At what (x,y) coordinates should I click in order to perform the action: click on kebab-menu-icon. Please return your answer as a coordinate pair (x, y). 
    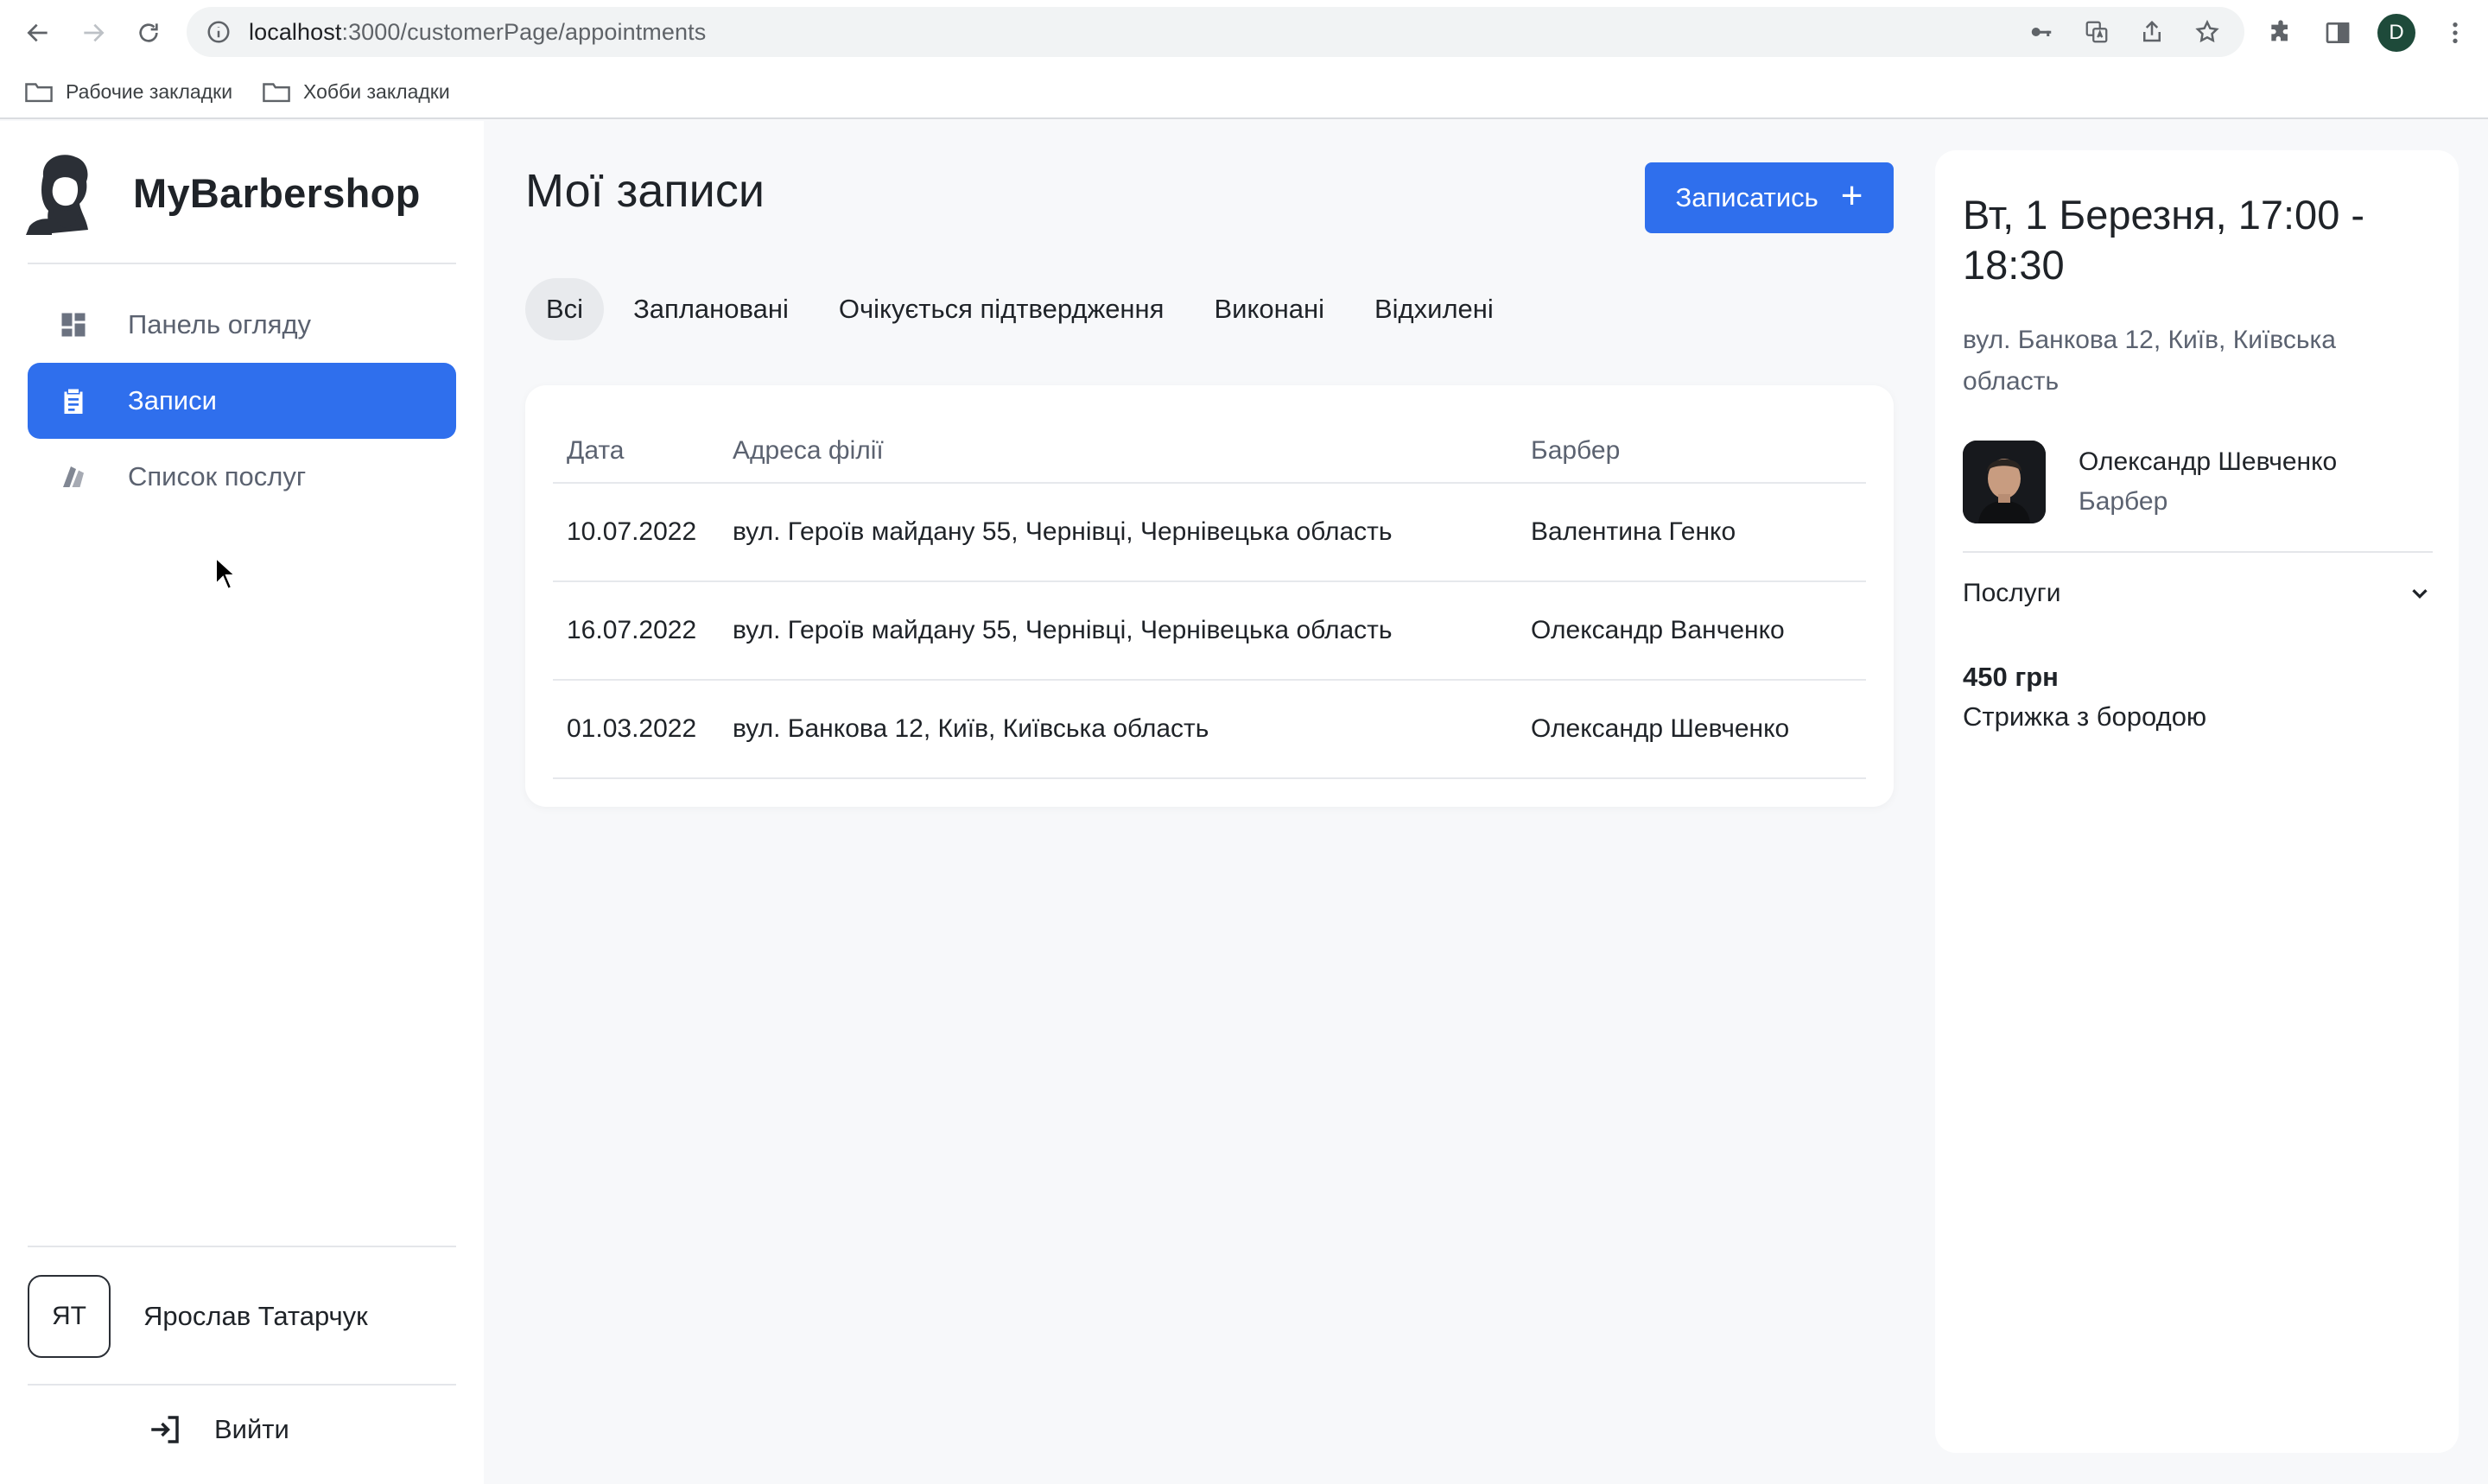
    Looking at the image, I should click on (2455, 33).